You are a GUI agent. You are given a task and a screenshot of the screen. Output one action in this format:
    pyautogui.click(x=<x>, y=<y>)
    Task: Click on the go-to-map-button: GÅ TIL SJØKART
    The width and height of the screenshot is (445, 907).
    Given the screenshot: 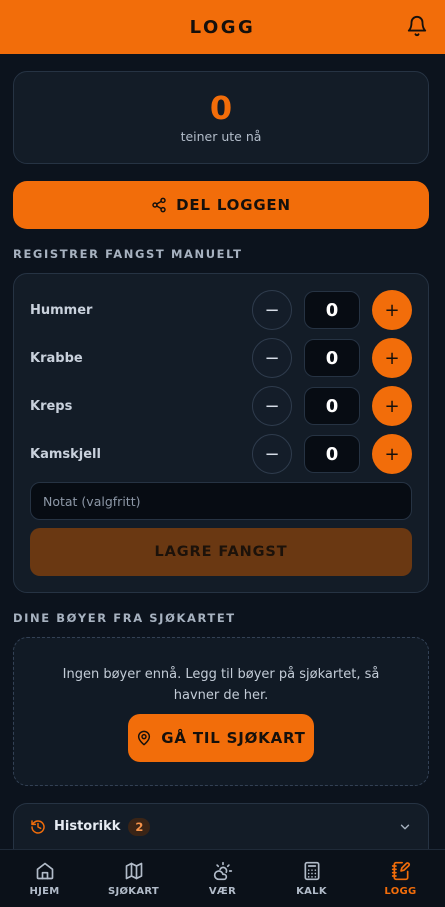 What is the action you would take?
    pyautogui.click(x=221, y=738)
    